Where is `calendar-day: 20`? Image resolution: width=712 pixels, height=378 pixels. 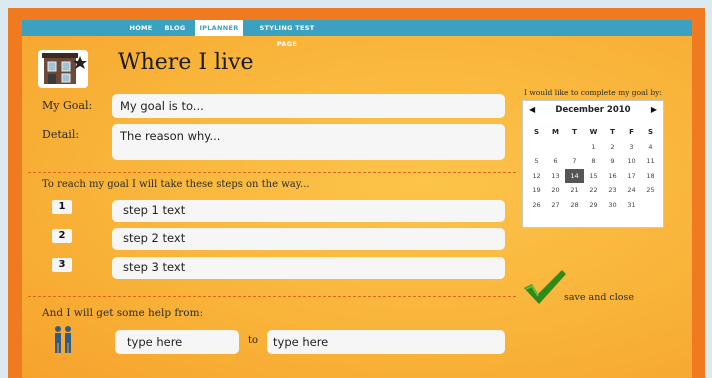
calendar-day: 20 is located at coordinates (555, 190).